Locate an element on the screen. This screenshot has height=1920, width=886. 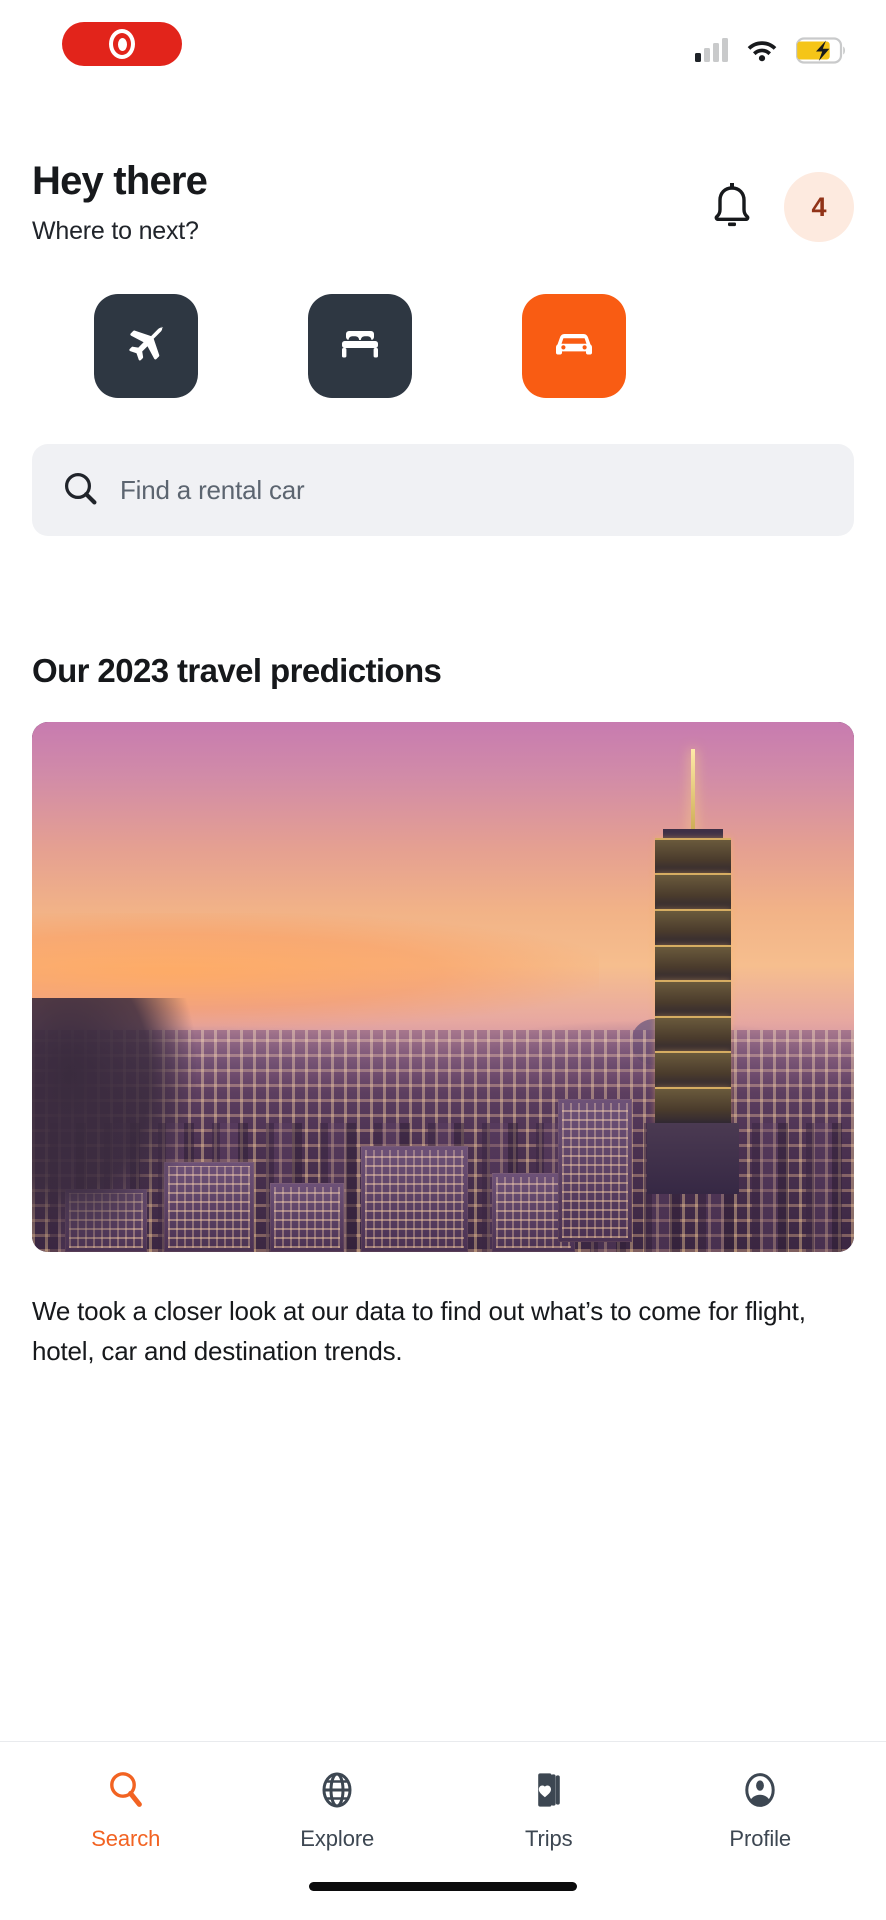
home-indicator-area is located at coordinates (443, 1886).